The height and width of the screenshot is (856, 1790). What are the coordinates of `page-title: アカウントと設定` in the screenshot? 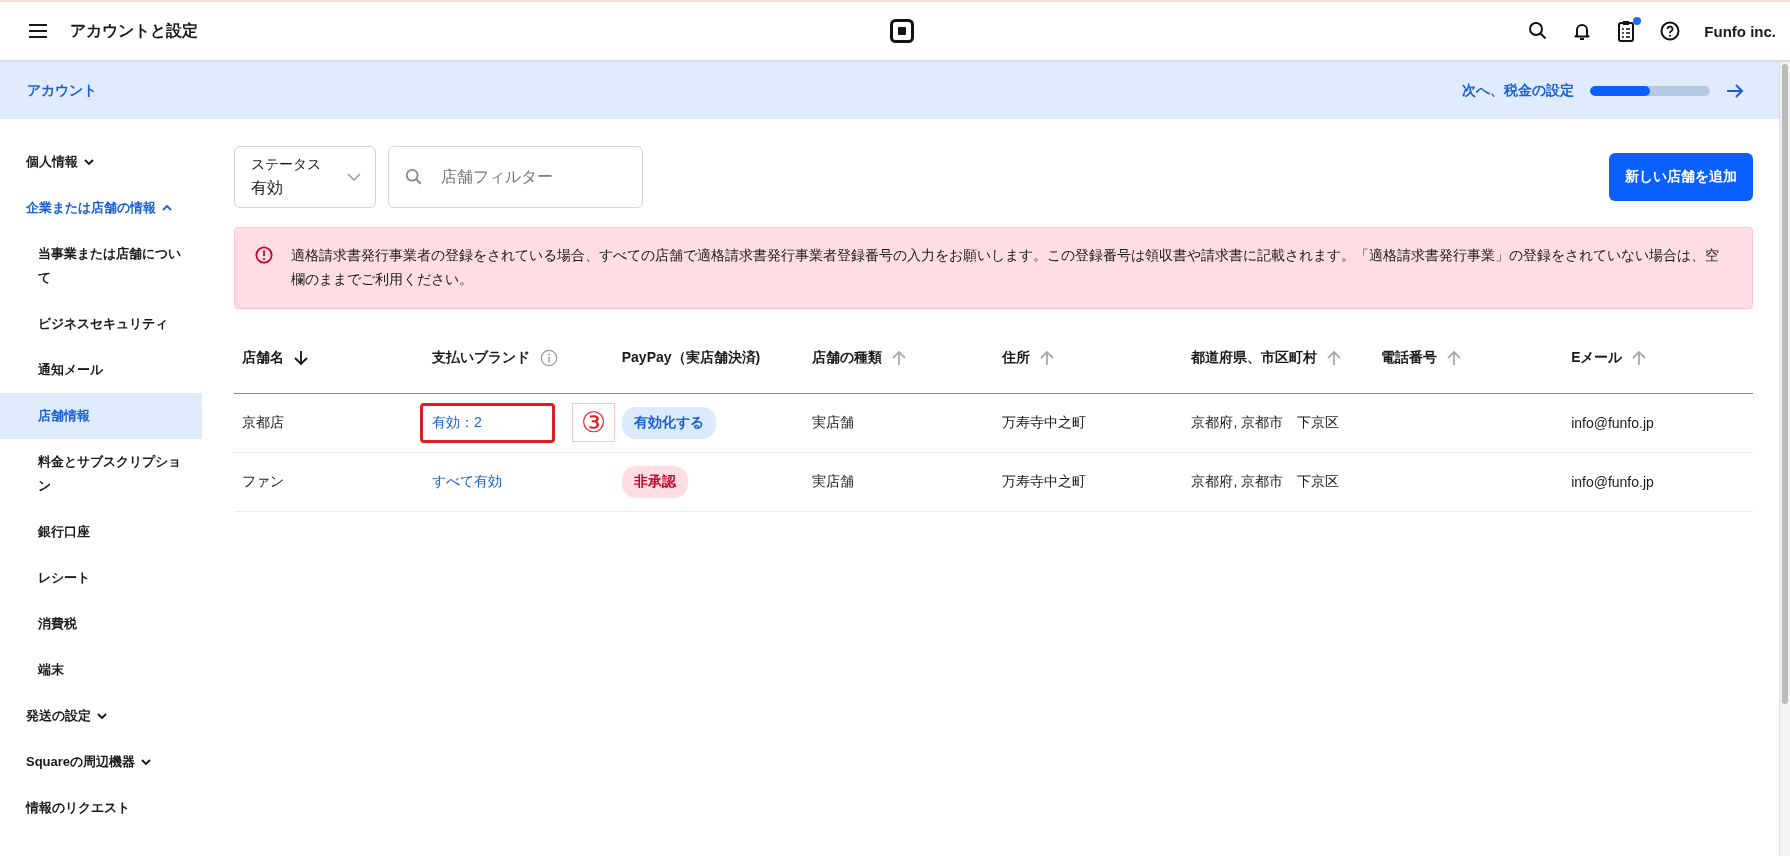 It's located at (134, 30).